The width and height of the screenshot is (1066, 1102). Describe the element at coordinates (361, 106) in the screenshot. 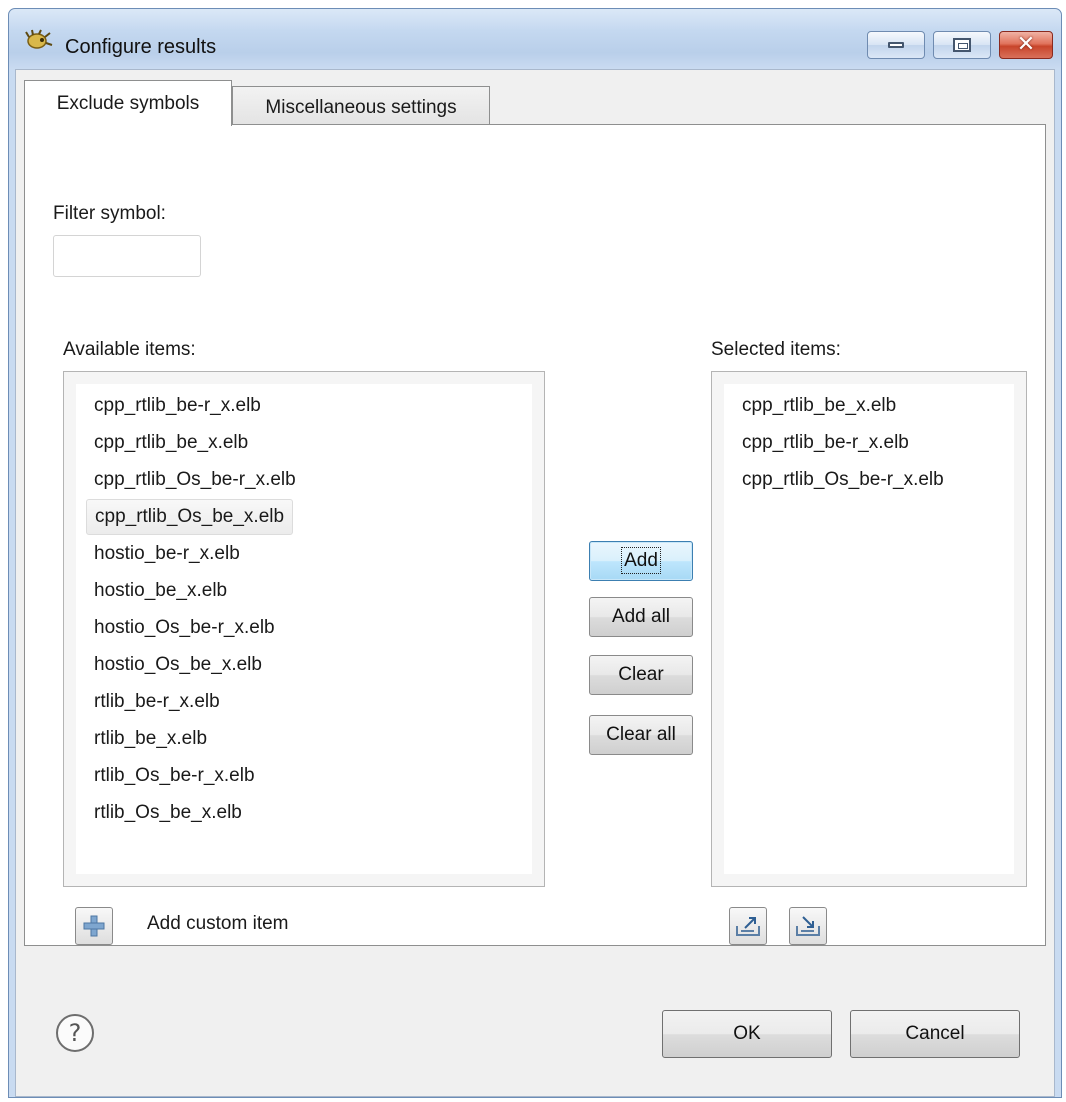

I see `tab-miscellaneous-settings: Miscellaneous settings` at that location.